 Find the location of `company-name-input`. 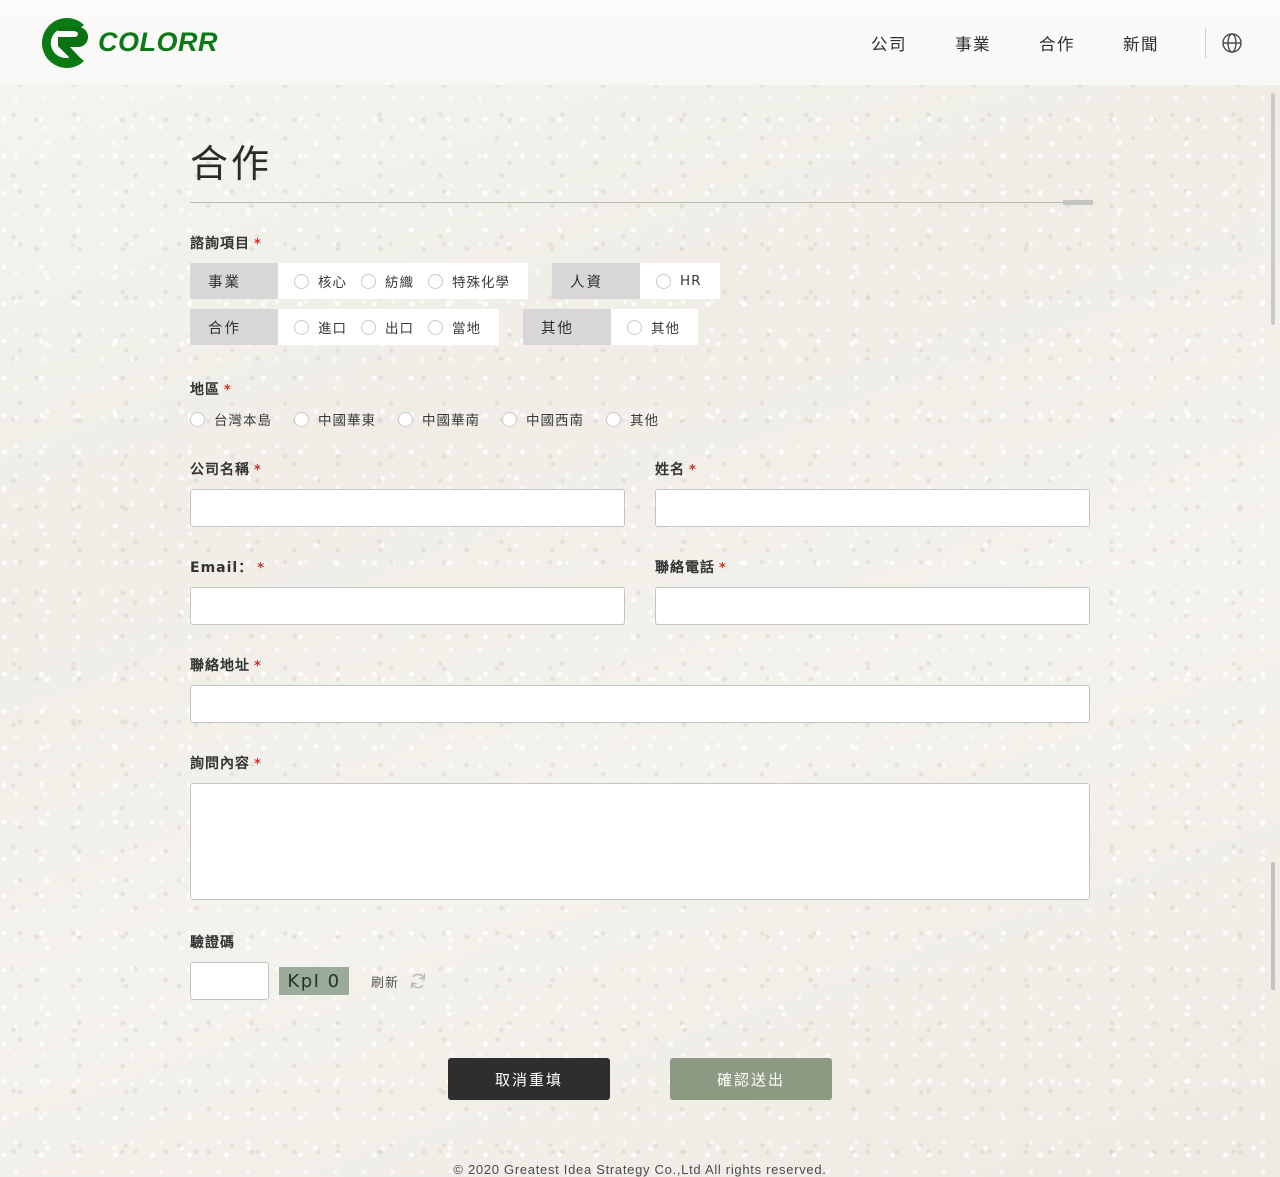

company-name-input is located at coordinates (407, 508).